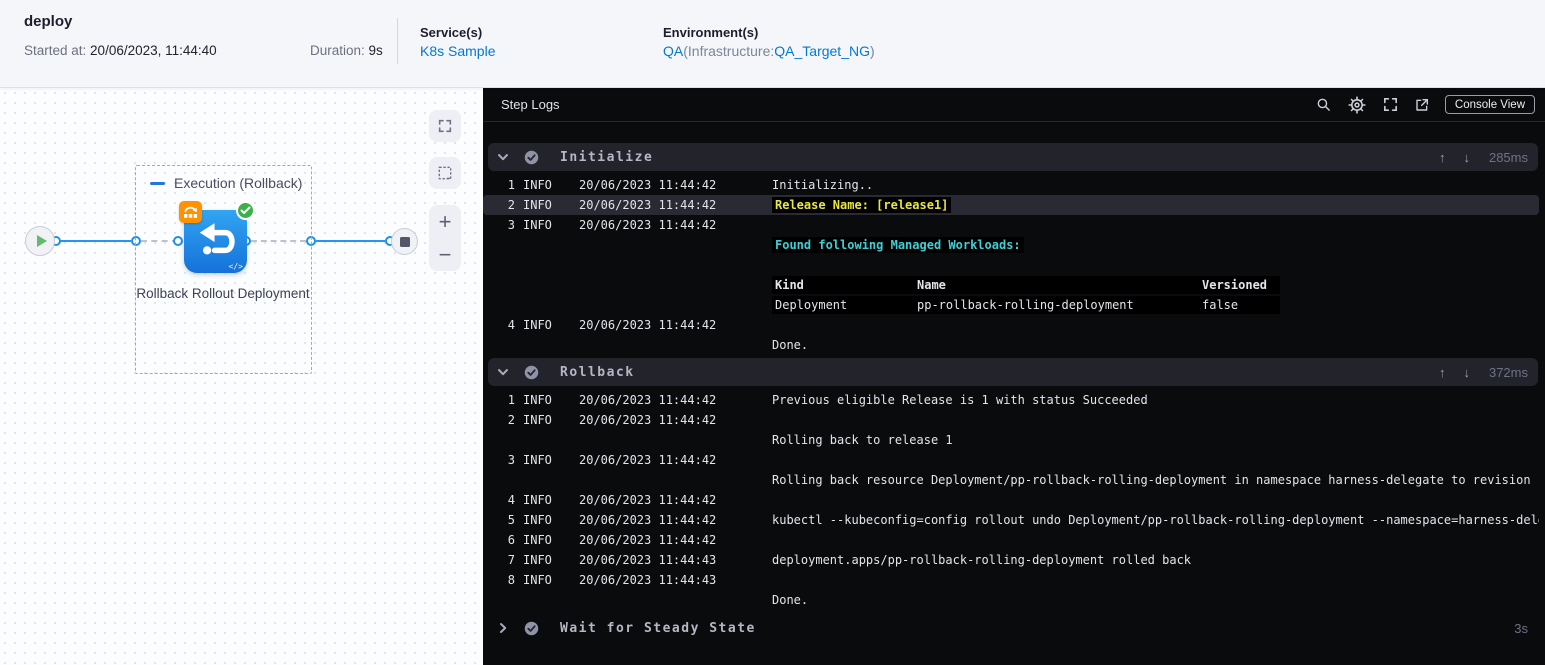 The image size is (1545, 665). I want to click on console-view-button: Console View, so click(1489, 104).